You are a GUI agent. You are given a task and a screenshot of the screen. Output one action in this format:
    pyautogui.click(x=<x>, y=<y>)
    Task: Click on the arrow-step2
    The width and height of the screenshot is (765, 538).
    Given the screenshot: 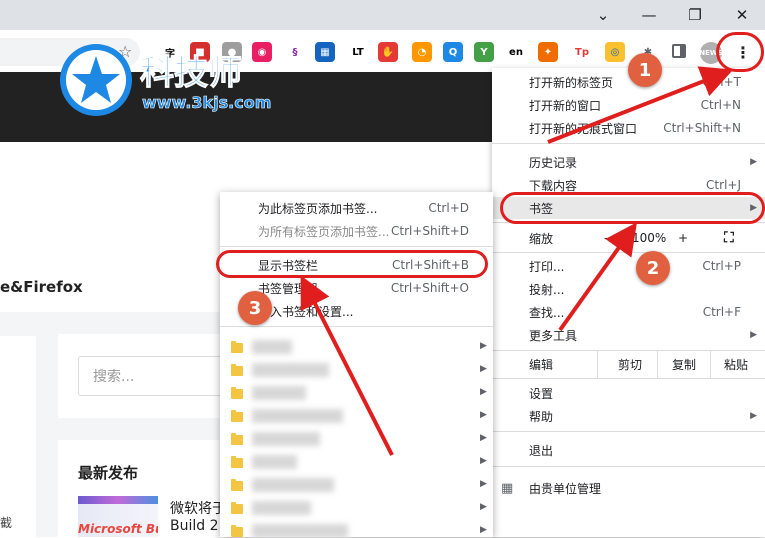 What is the action you would take?
    pyautogui.click(x=597, y=277)
    